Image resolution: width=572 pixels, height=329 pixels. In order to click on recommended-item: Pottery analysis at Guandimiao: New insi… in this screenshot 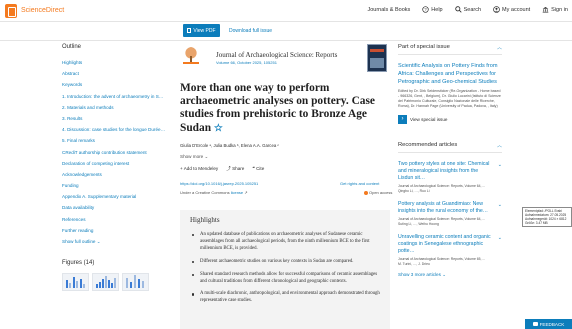, I will do `click(450, 213)`.